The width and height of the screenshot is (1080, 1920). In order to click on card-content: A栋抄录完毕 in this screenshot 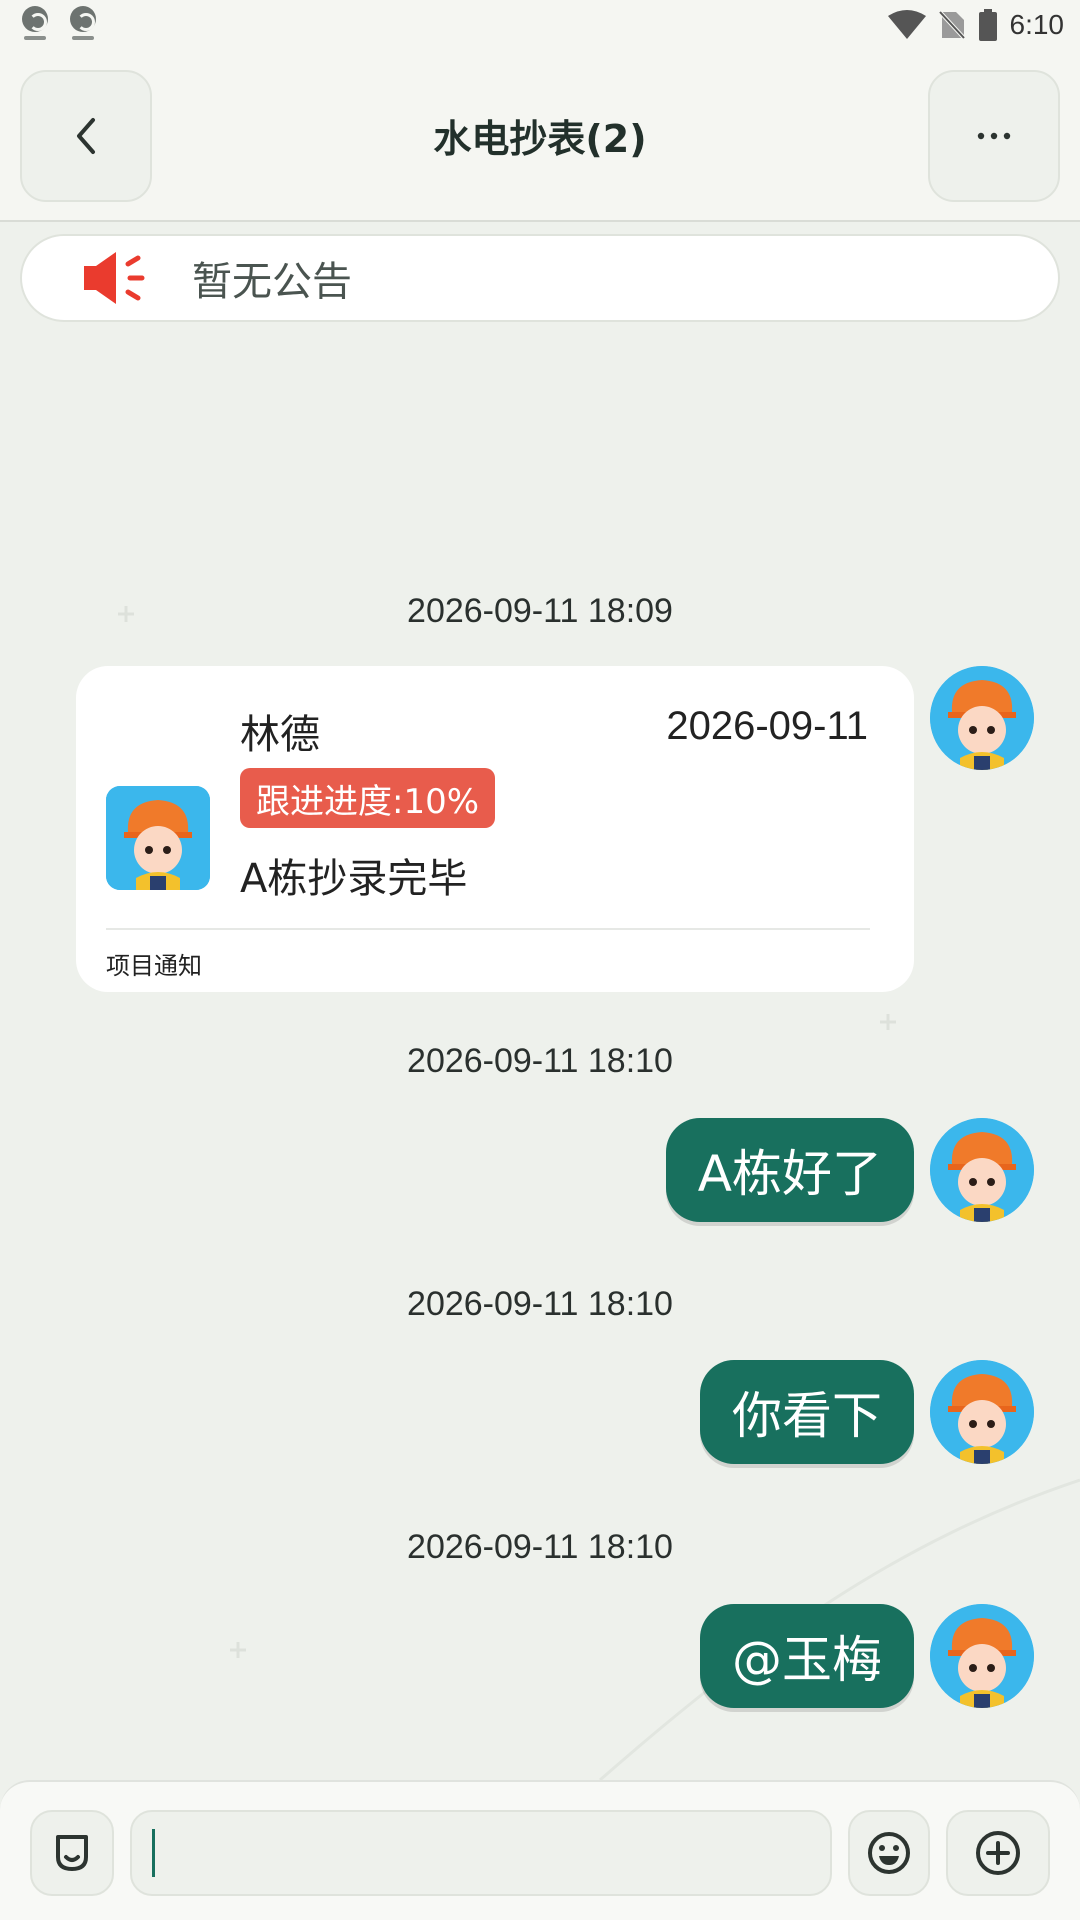, I will do `click(354, 879)`.